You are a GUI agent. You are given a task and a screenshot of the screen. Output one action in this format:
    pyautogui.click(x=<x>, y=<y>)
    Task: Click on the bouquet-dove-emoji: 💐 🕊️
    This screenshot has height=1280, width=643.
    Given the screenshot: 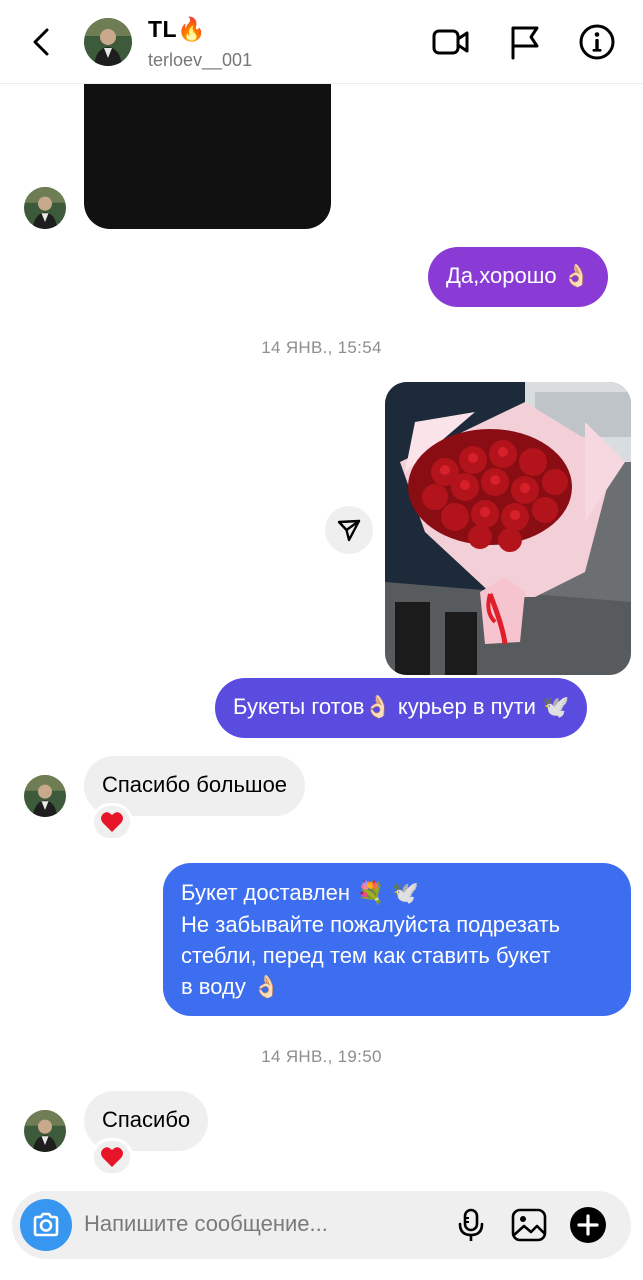 What is the action you would take?
    pyautogui.click(x=384, y=893)
    